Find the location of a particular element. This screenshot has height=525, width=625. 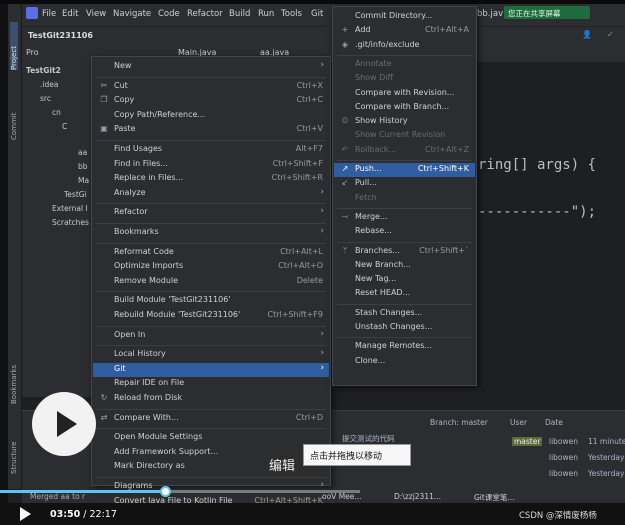

menu-item-show-history: ⏲ Show History is located at coordinates (404, 122).